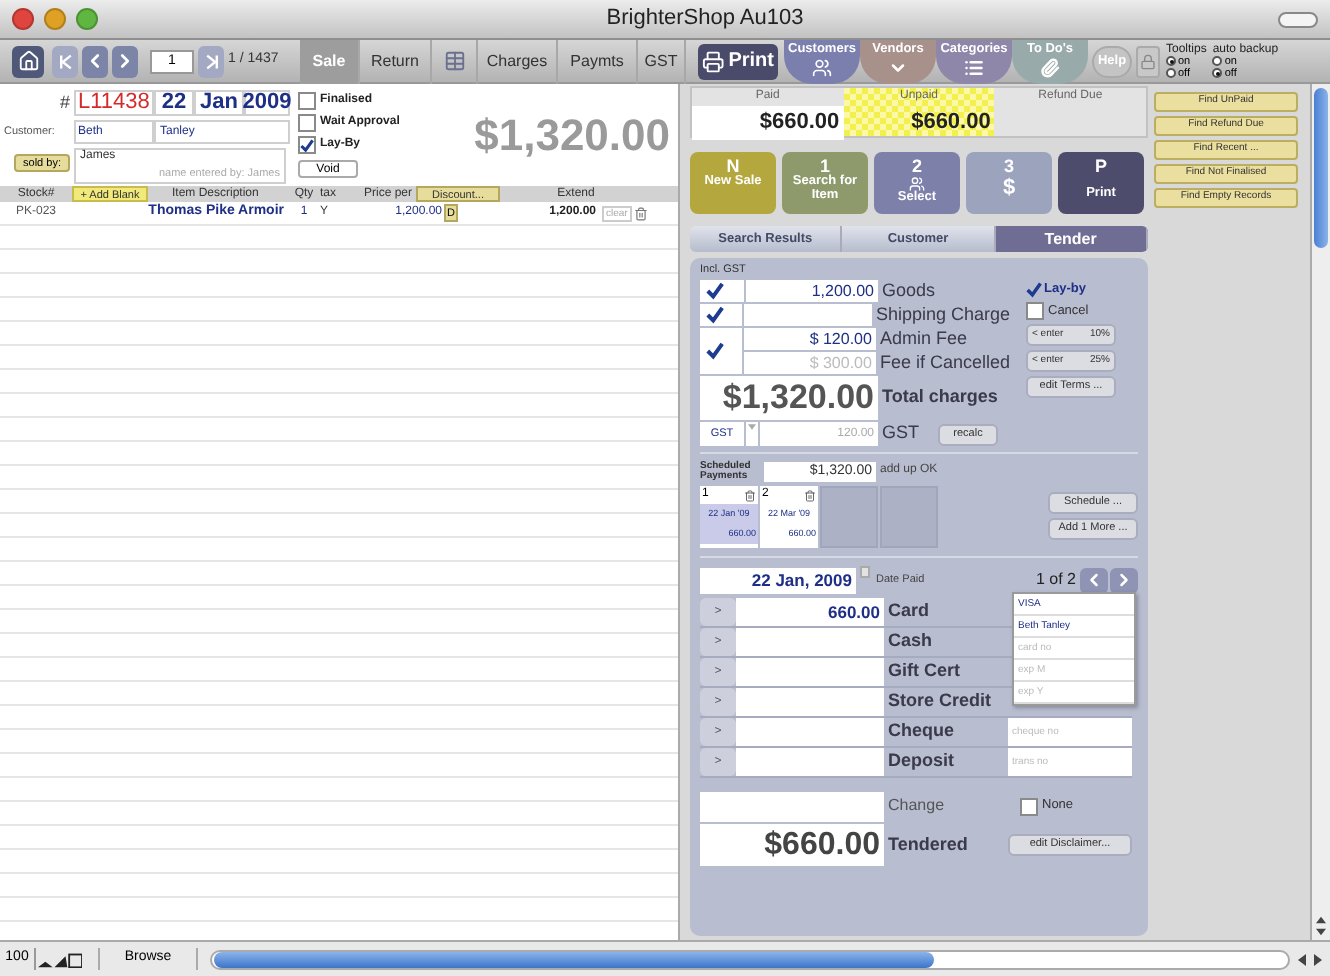 This screenshot has width=1330, height=976. Describe the element at coordinates (23, 19) in the screenshot. I see `close-button` at that location.